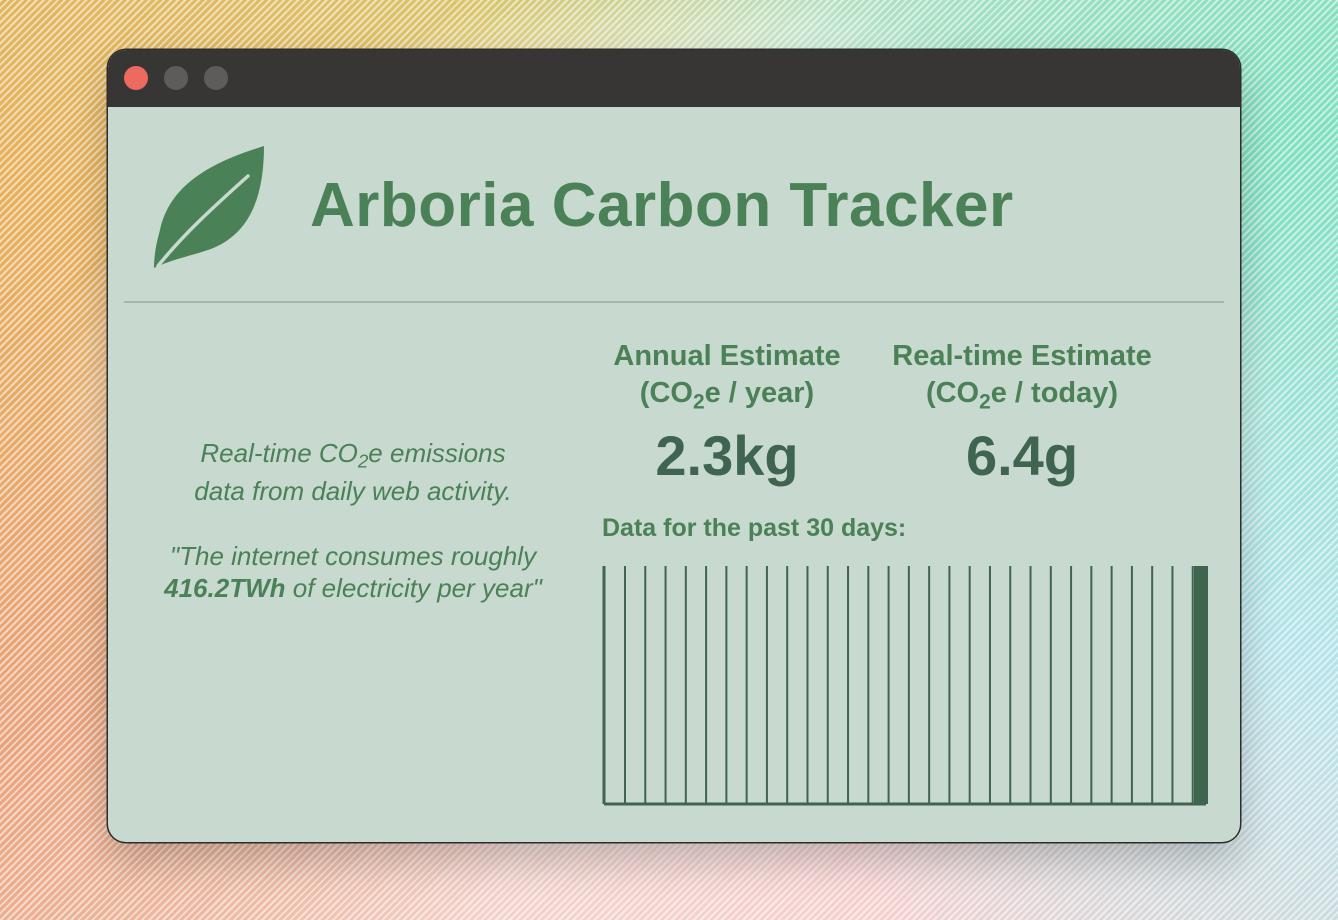 The width and height of the screenshot is (1338, 920). Describe the element at coordinates (674, 302) in the screenshot. I see `header-divider` at that location.